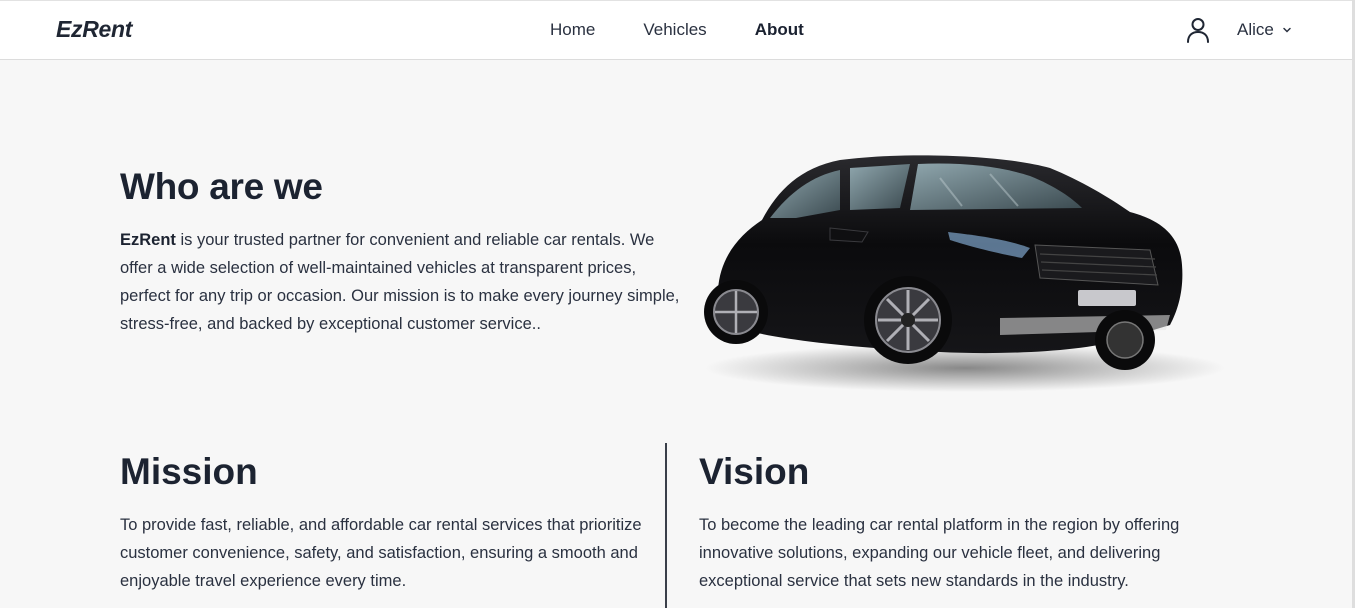 The image size is (1355, 608). Describe the element at coordinates (964, 273) in the screenshot. I see `car-image` at that location.